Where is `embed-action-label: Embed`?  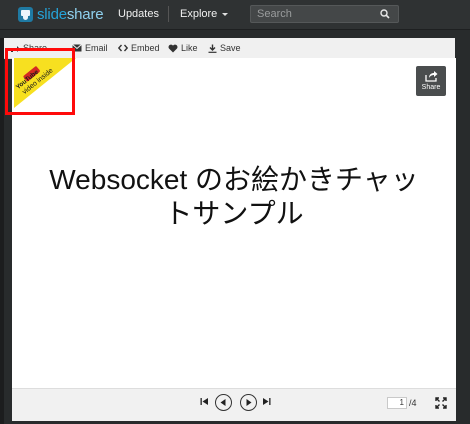 embed-action-label: Embed is located at coordinates (145, 48).